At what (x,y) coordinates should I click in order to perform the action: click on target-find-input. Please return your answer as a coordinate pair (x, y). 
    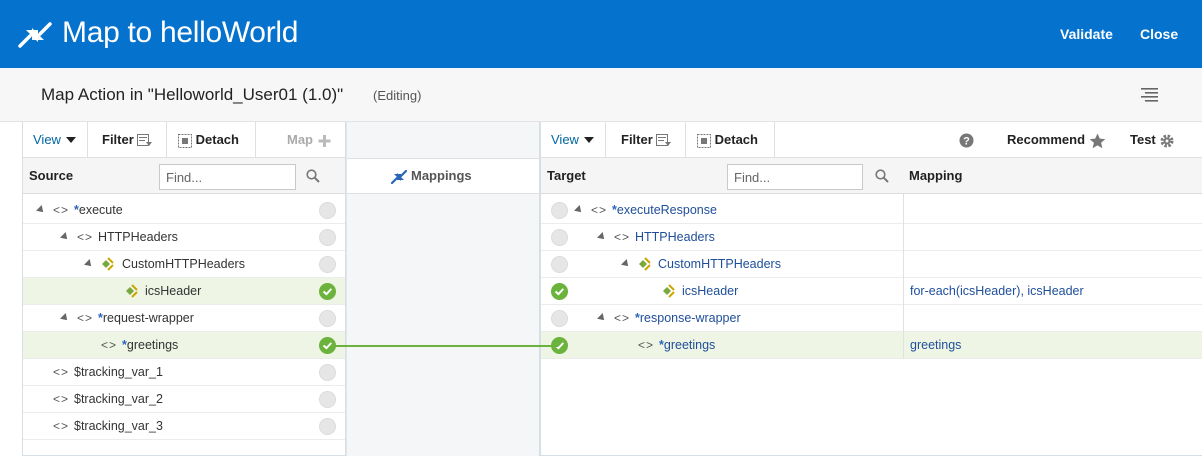
    Looking at the image, I should click on (795, 177).